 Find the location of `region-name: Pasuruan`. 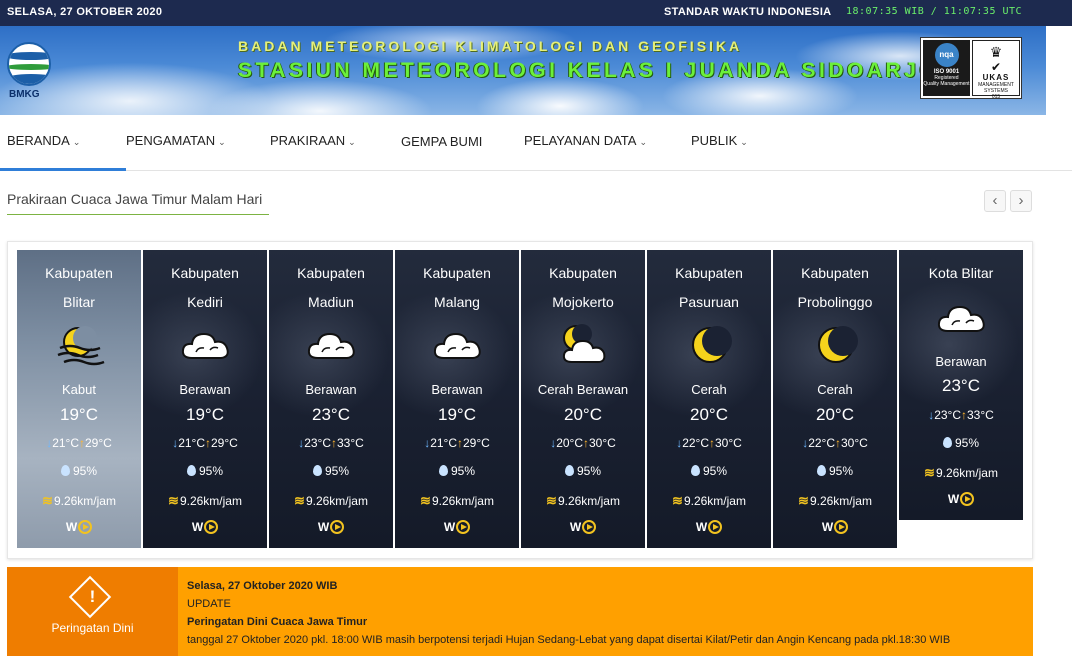

region-name: Pasuruan is located at coordinates (709, 302).